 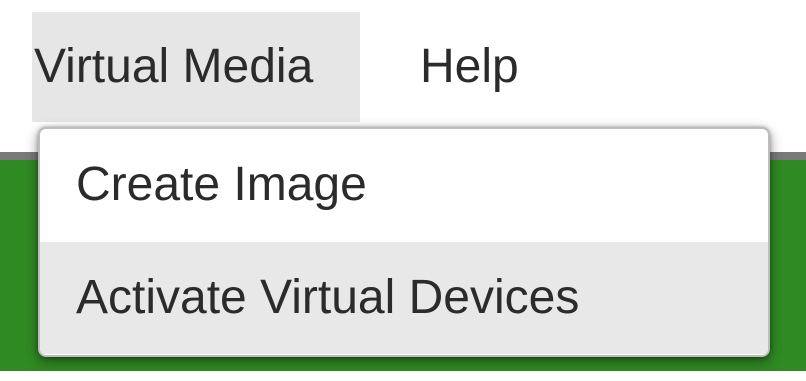 I want to click on bottom-edge, so click(x=403, y=376).